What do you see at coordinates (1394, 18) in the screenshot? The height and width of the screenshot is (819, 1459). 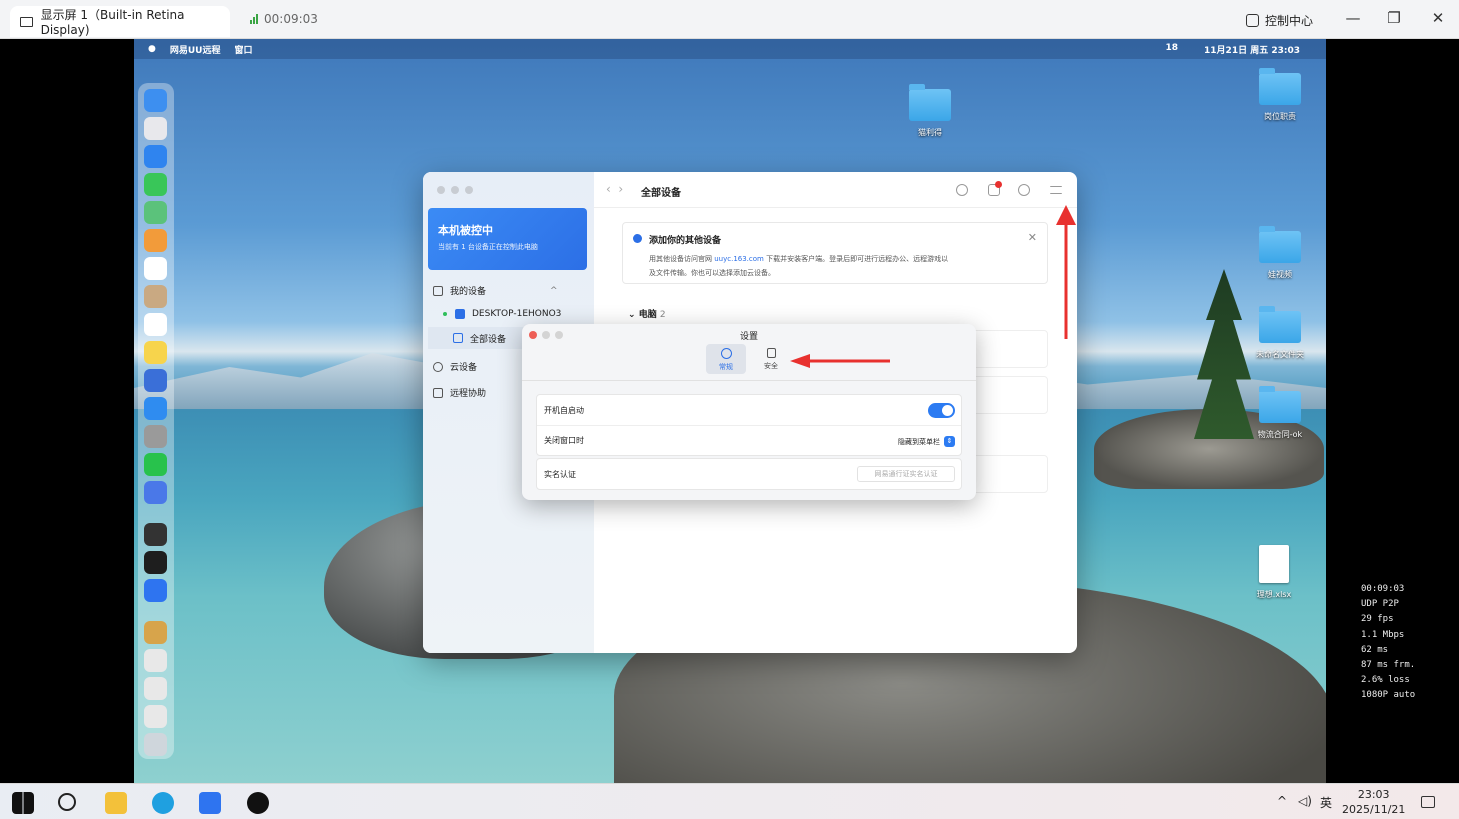 I see `restore-button: ❐` at bounding box center [1394, 18].